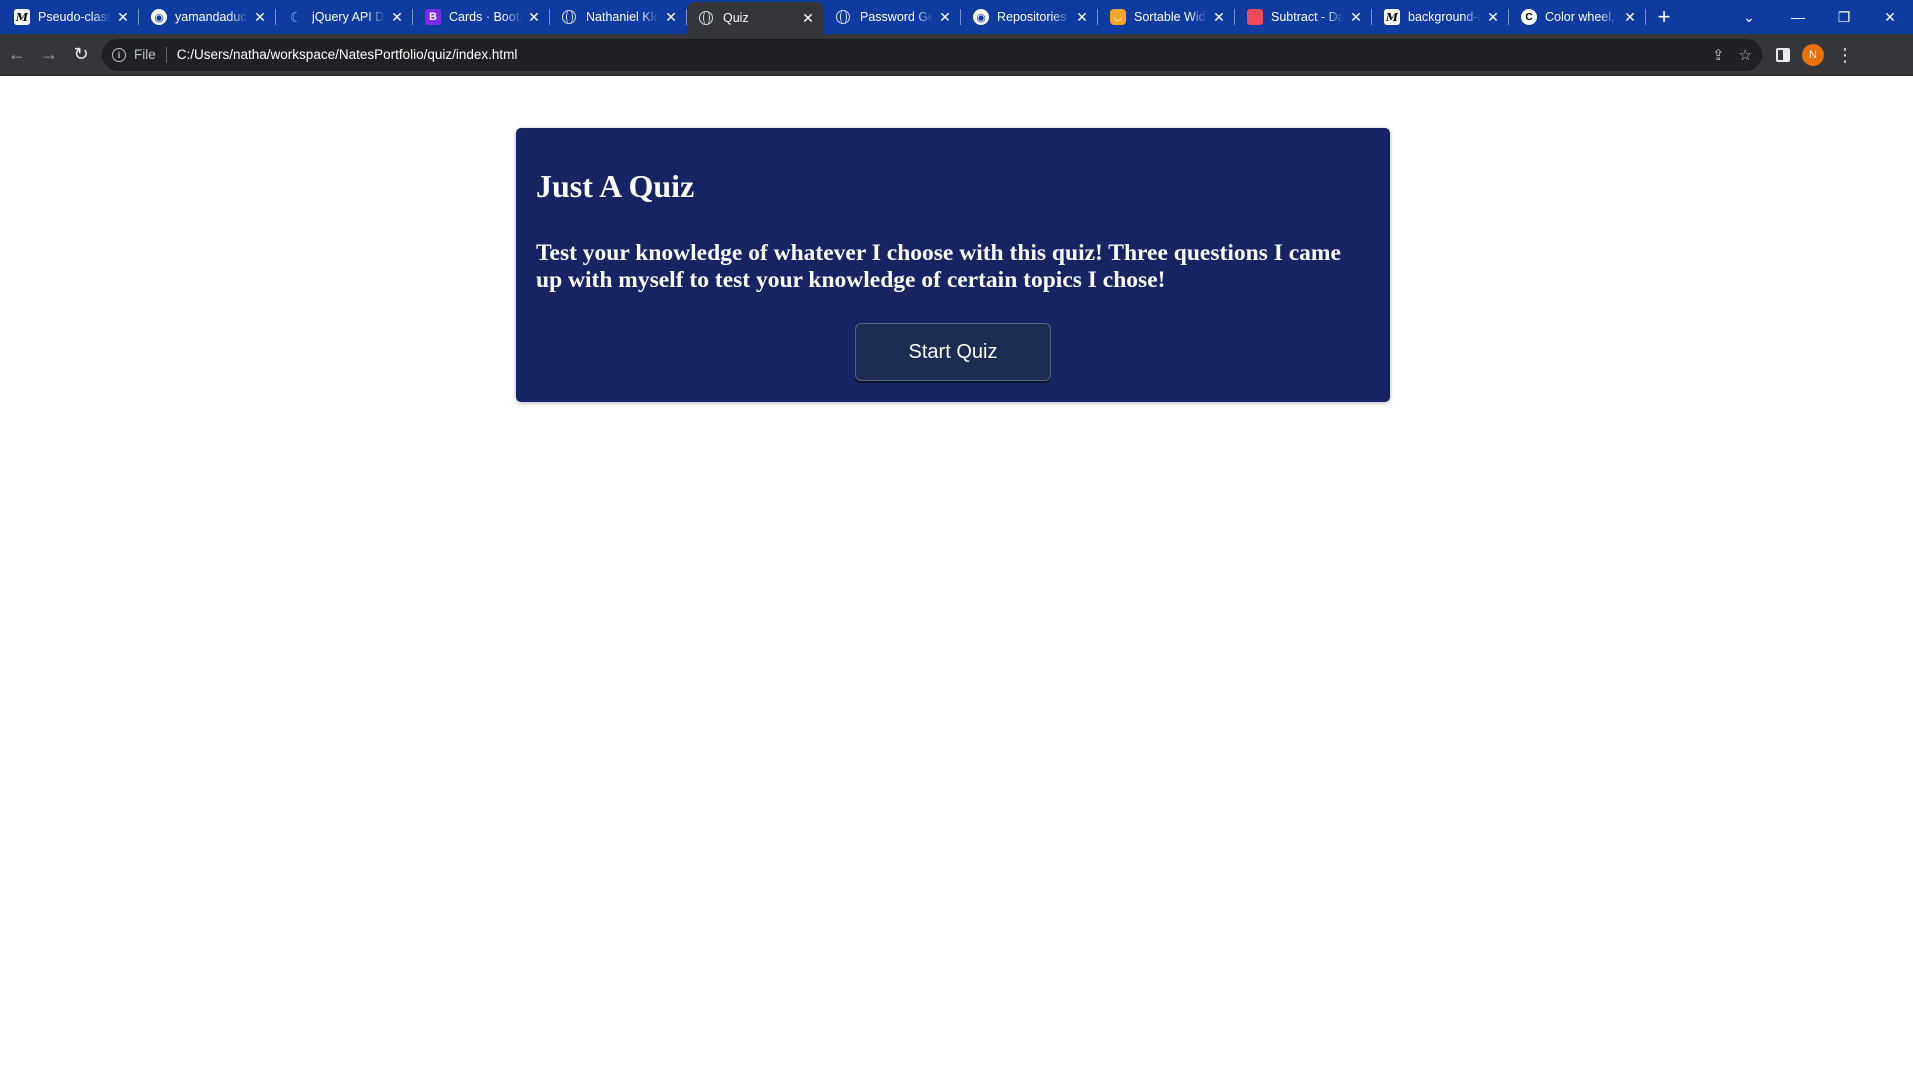 The width and height of the screenshot is (1913, 1080). Describe the element at coordinates (1845, 55) in the screenshot. I see `kebab-menu-icon: ⋮` at that location.